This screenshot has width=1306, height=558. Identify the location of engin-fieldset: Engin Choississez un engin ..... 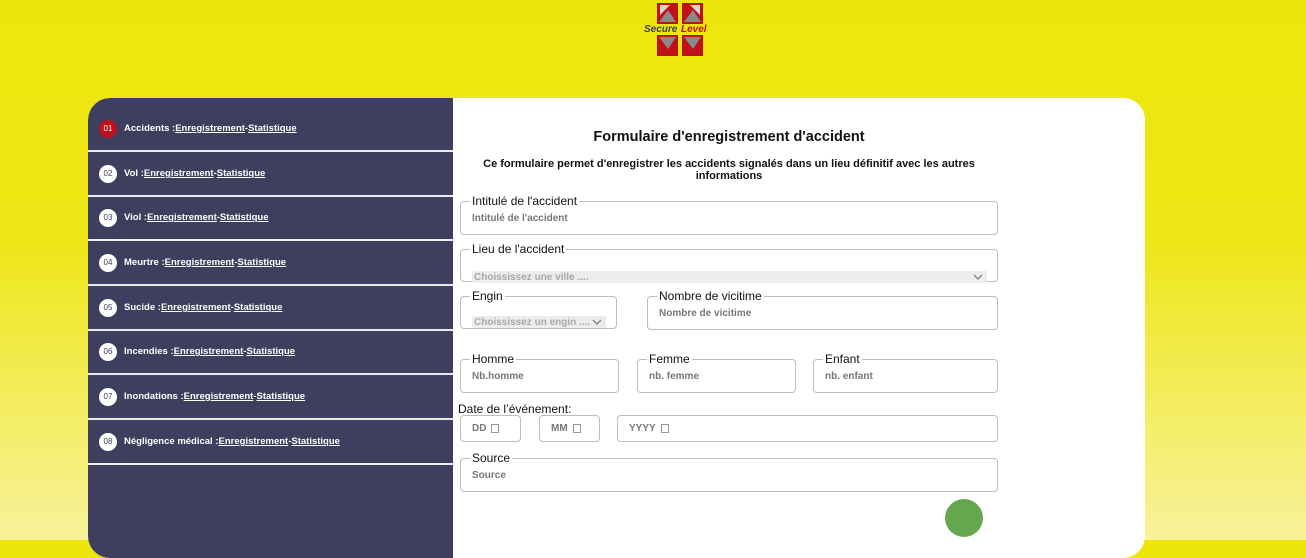
(538, 309).